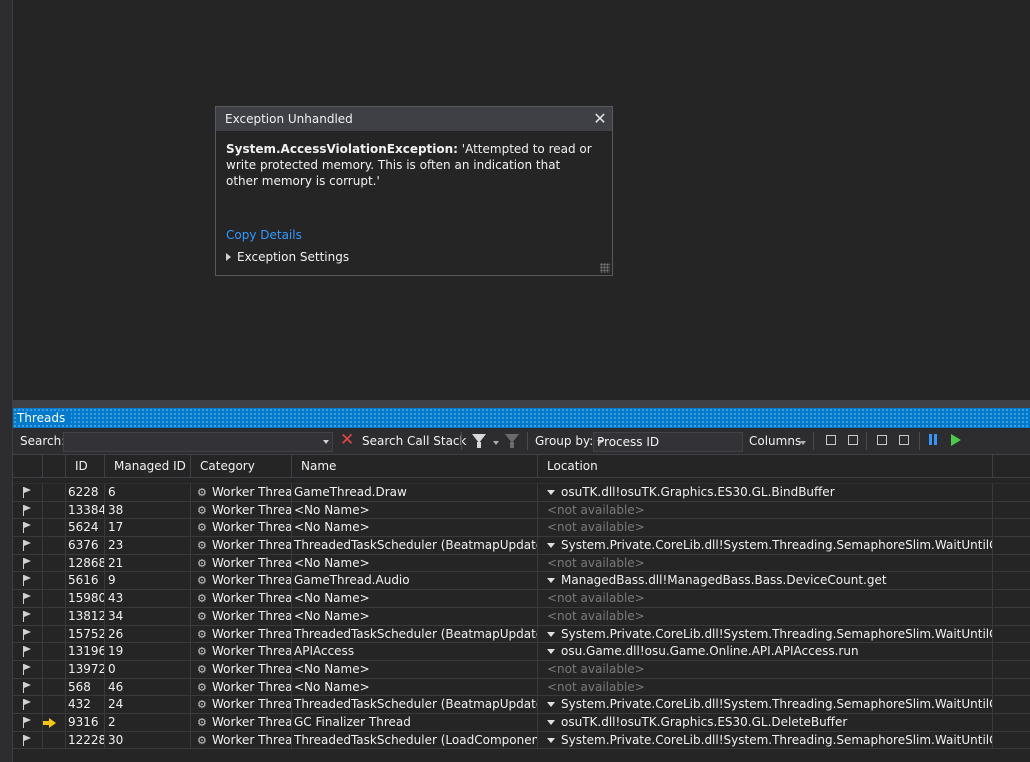  I want to click on current-thread-cell, so click(54, 528).